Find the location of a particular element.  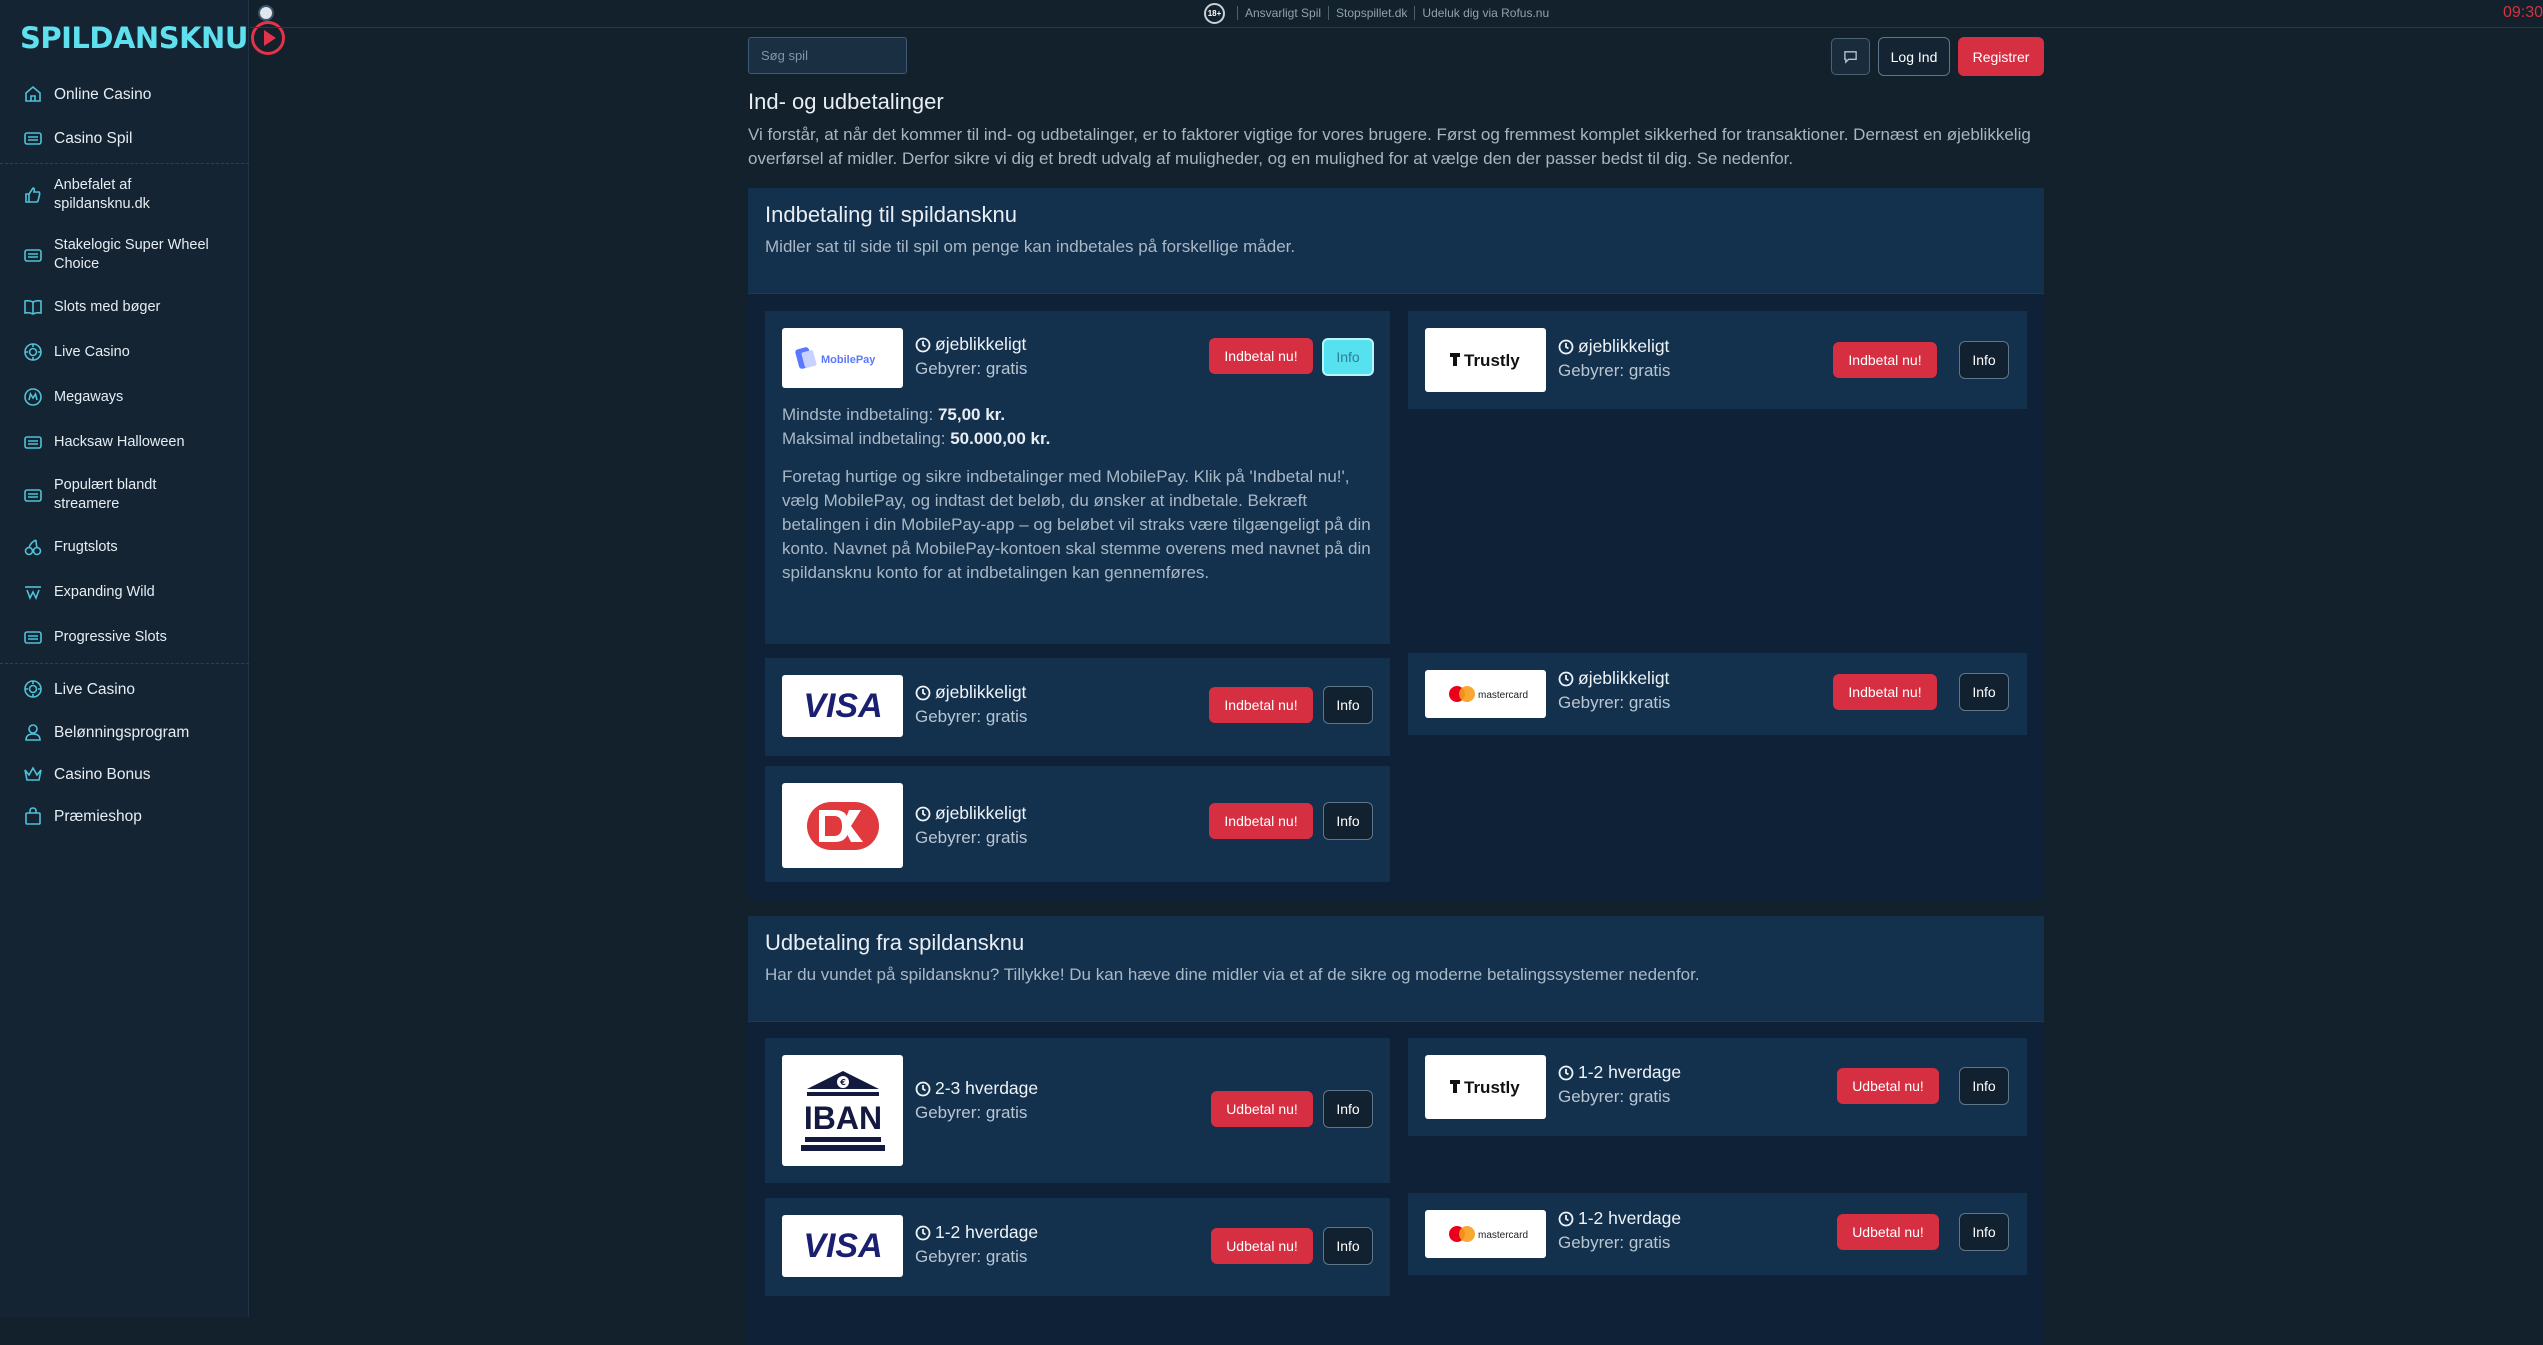

language-flag-icon is located at coordinates (266, 13).